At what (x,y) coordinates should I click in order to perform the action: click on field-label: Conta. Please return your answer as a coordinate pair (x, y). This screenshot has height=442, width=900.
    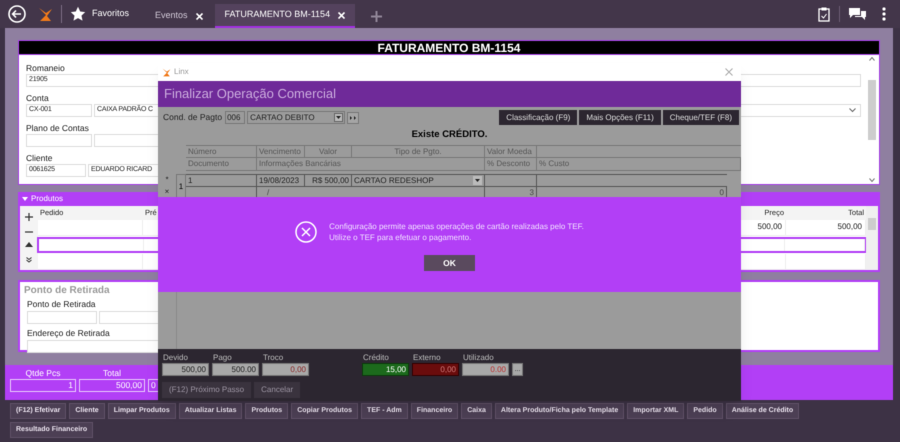
    Looking at the image, I should click on (37, 98).